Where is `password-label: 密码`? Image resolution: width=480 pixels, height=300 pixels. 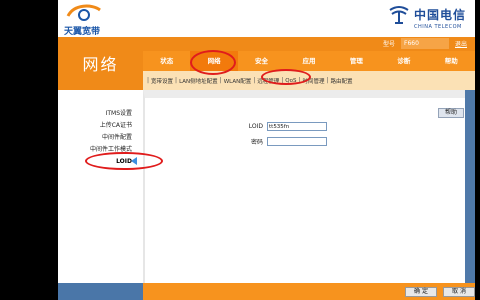
password-label: 密码 is located at coordinates (256, 142).